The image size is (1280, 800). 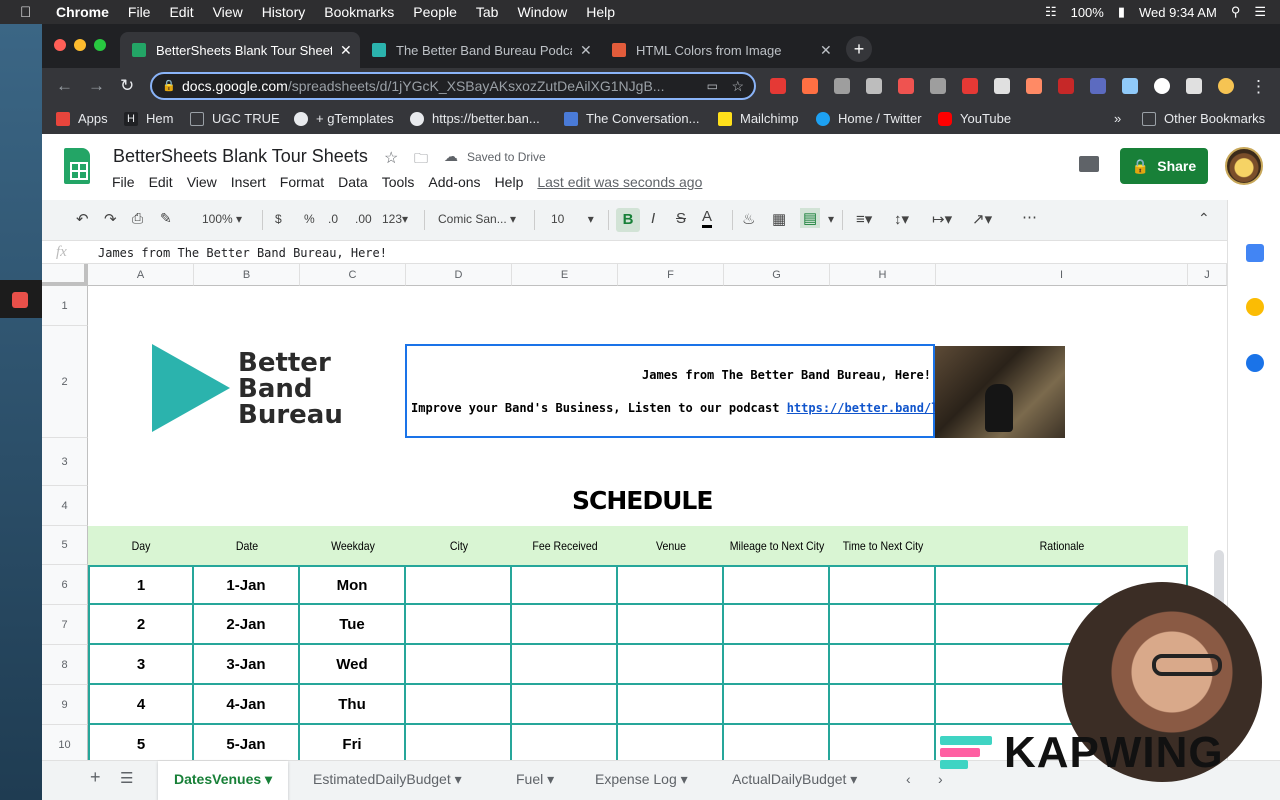 What do you see at coordinates (242, 253) in the screenshot?
I see `formula-value: James from The Better Band Bureau, Here!` at bounding box center [242, 253].